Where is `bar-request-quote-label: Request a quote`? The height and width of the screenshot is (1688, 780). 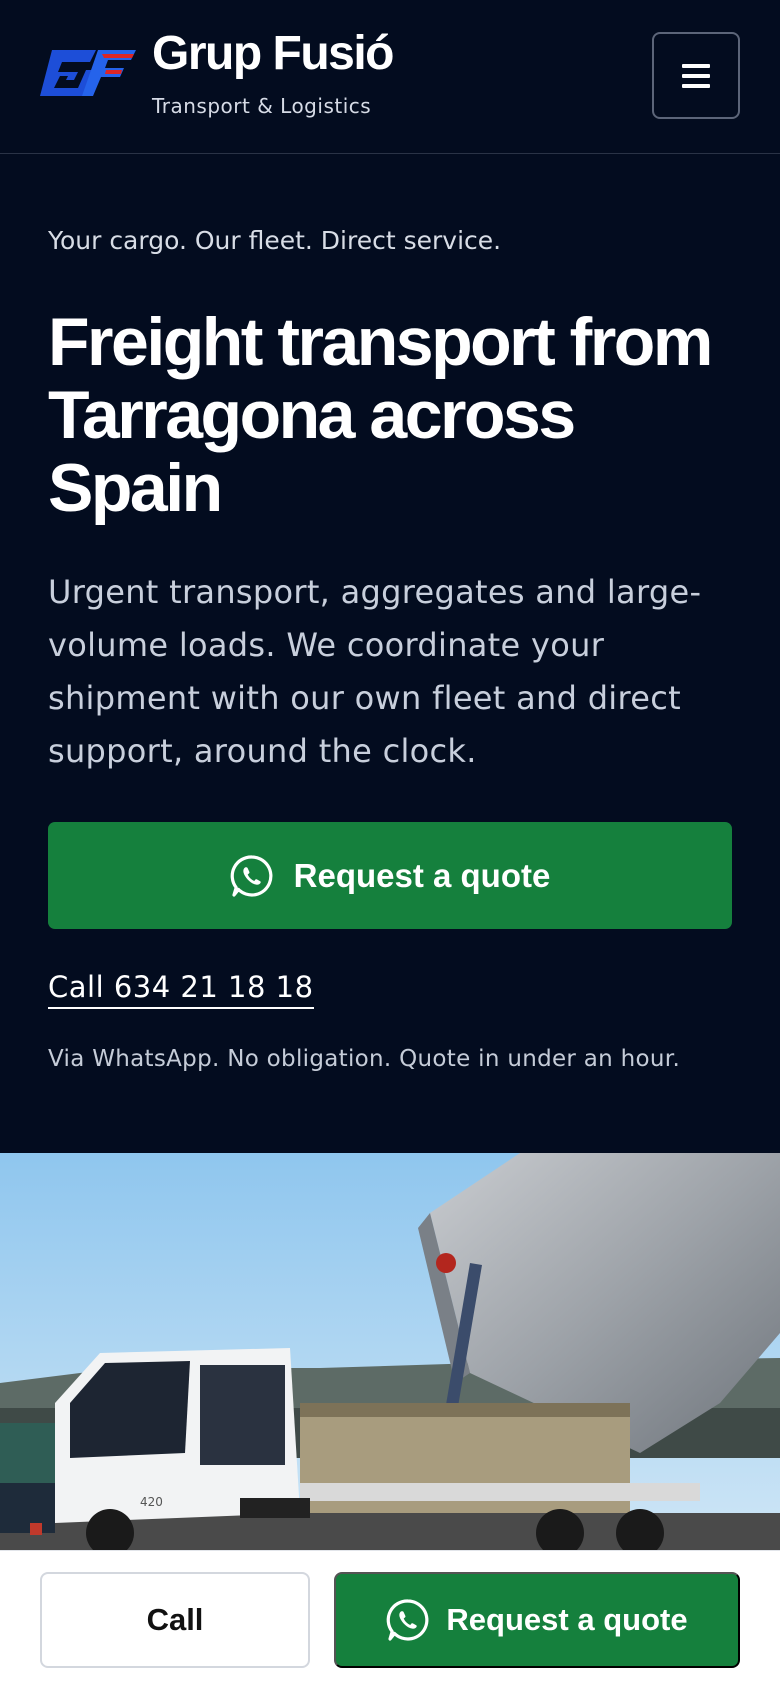 bar-request-quote-label: Request a quote is located at coordinates (567, 1619).